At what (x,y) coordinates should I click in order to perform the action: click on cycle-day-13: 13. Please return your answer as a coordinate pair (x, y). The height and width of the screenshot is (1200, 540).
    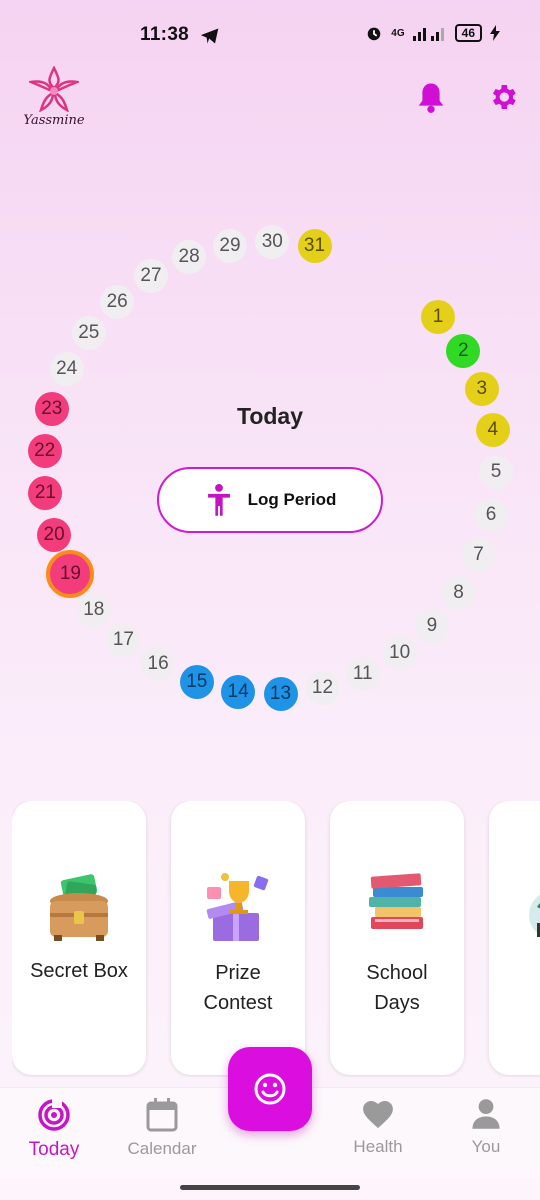
    Looking at the image, I should click on (280, 693).